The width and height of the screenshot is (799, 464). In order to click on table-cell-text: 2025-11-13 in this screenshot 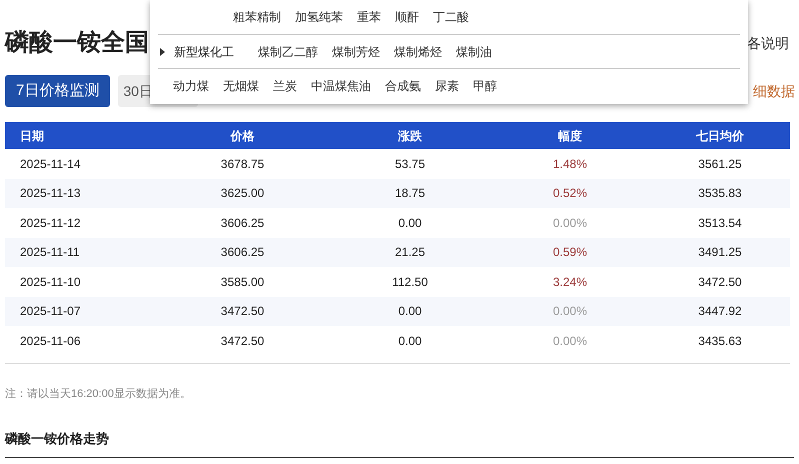, I will do `click(50, 193)`.